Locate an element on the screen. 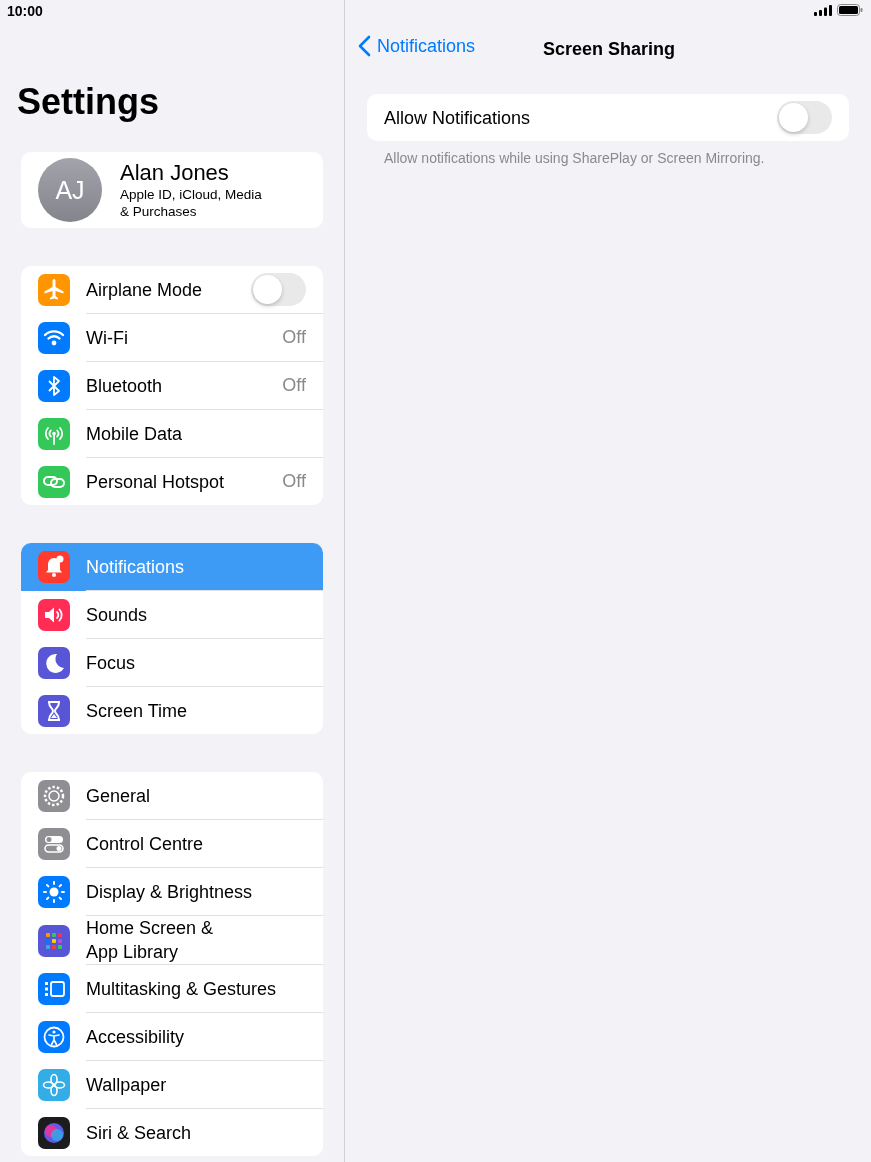  footnote: Allow notifications while using SharePlay or Screen Mirroring. is located at coordinates (575, 158).